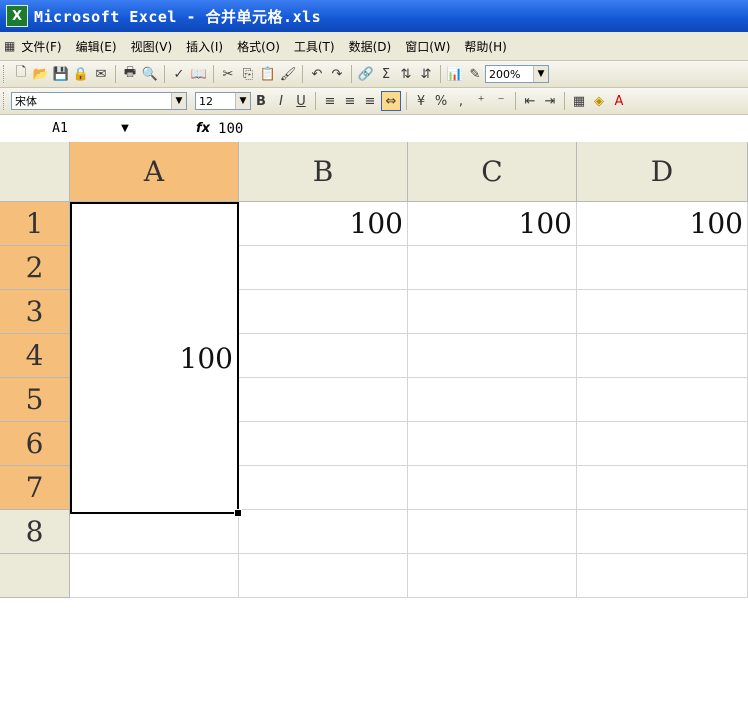  What do you see at coordinates (21, 74) in the screenshot?
I see `new-icon: 🗋` at bounding box center [21, 74].